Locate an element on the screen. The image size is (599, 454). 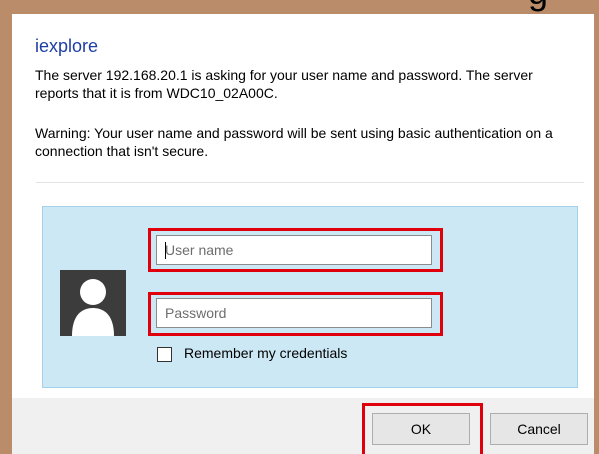
password-highlight-box is located at coordinates (295, 314).